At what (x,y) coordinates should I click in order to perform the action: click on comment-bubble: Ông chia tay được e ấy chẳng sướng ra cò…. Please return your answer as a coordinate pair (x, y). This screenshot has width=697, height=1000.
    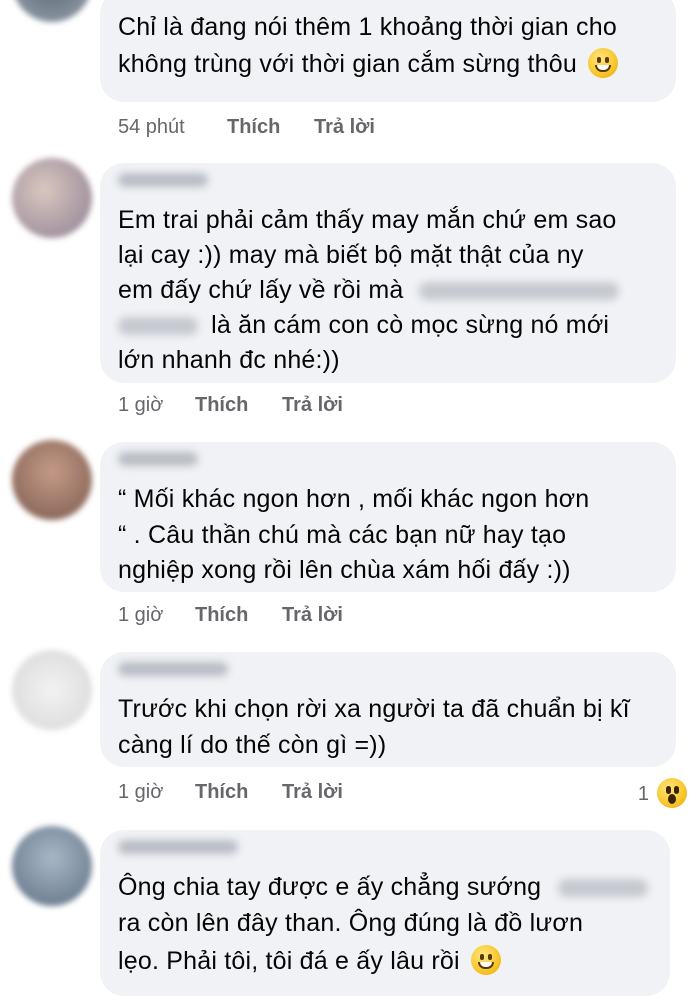
    Looking at the image, I should click on (385, 913).